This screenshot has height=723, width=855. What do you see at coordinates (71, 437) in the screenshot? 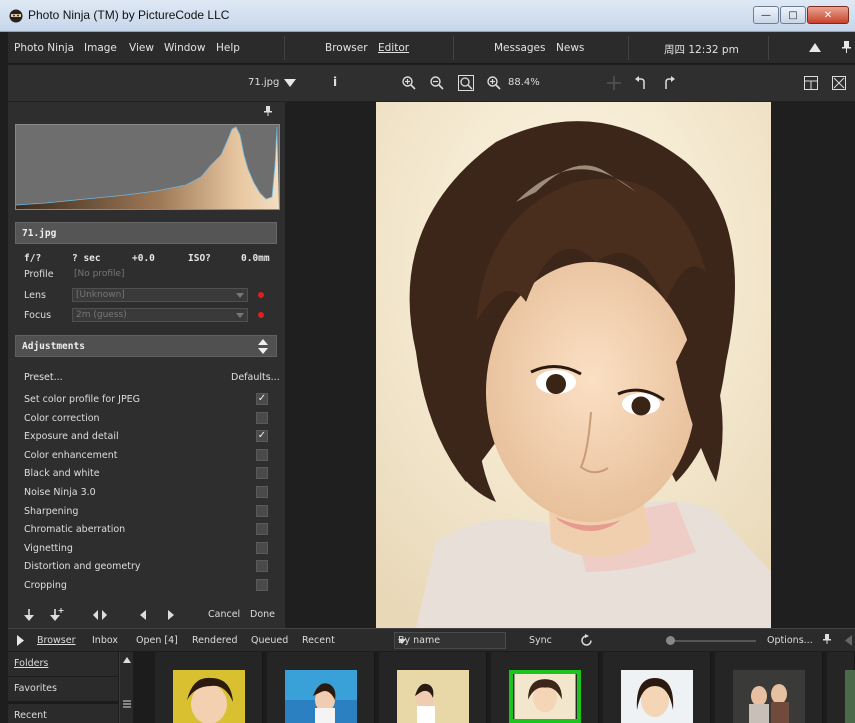
I see `adjustment-label: Exposure and detail` at bounding box center [71, 437].